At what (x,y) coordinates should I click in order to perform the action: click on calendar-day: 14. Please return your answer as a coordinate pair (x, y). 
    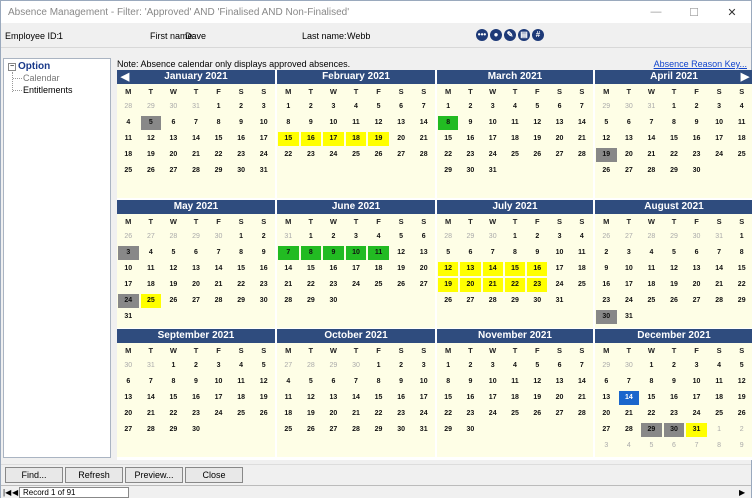
    Looking at the image, I should click on (288, 269).